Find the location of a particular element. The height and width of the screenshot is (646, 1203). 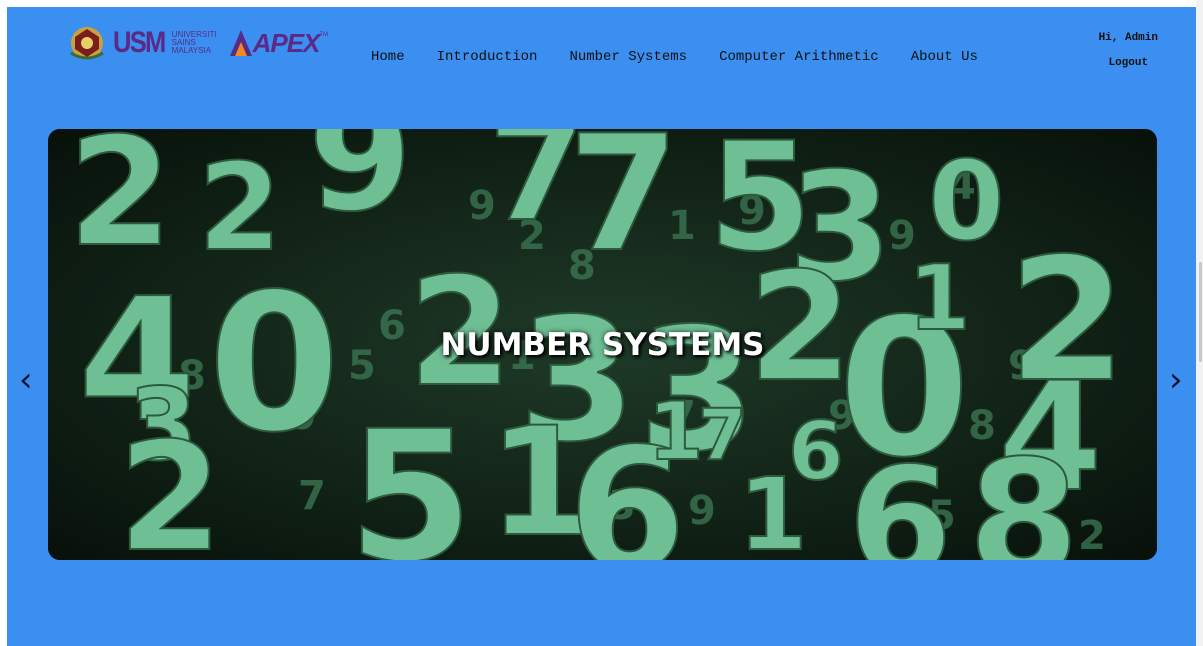

user-panel: Hi, Admin Logout is located at coordinates (1128, 56).